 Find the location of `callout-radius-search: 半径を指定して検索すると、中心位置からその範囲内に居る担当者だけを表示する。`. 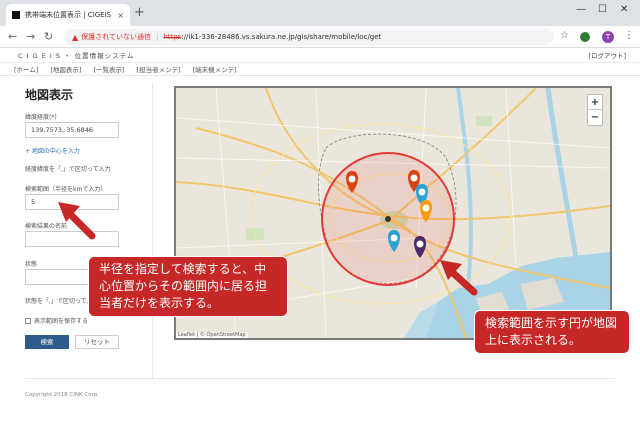

callout-radius-search: 半径を指定して検索すると、中心位置からその範囲内に居る担当者だけを表示する。 is located at coordinates (188, 286).